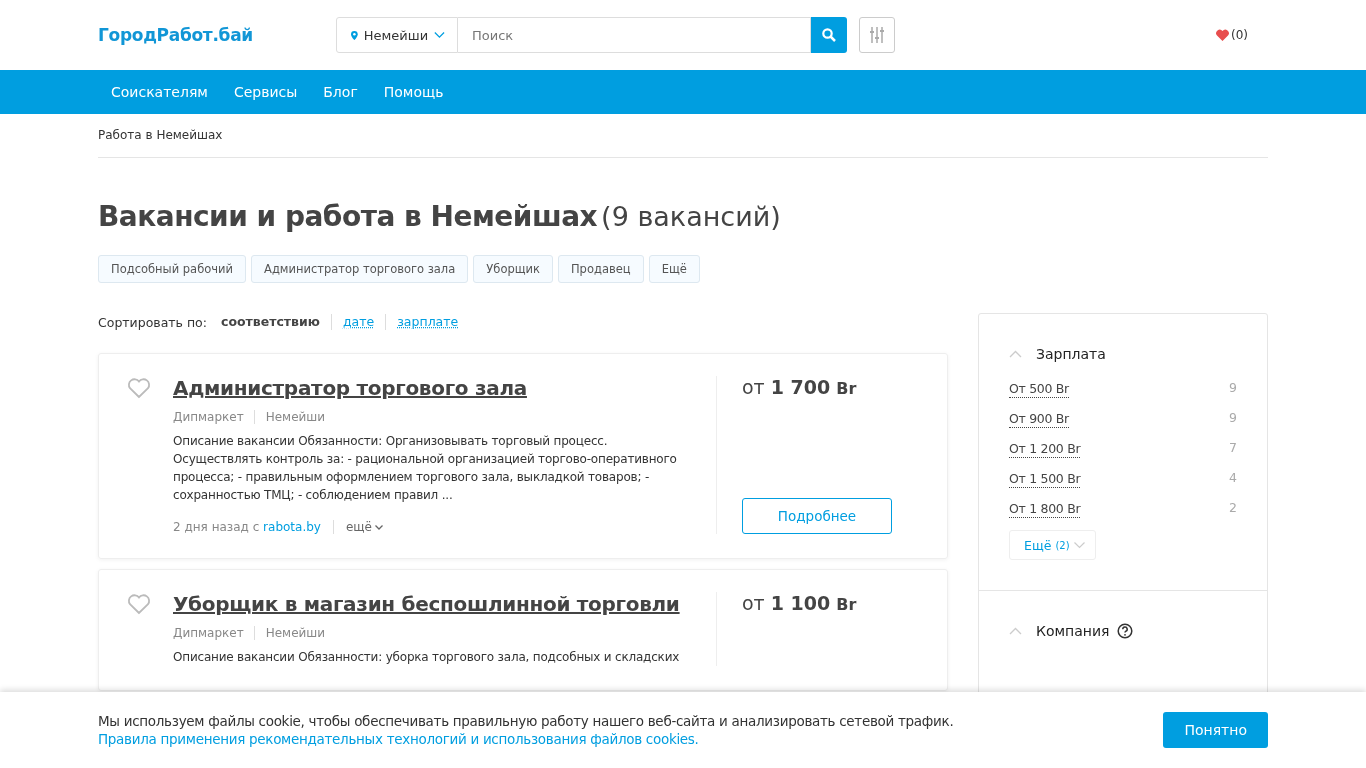 This screenshot has width=1366, height=768. What do you see at coordinates (172, 269) in the screenshot?
I see `tag-chip: Подсобный рабочий` at bounding box center [172, 269].